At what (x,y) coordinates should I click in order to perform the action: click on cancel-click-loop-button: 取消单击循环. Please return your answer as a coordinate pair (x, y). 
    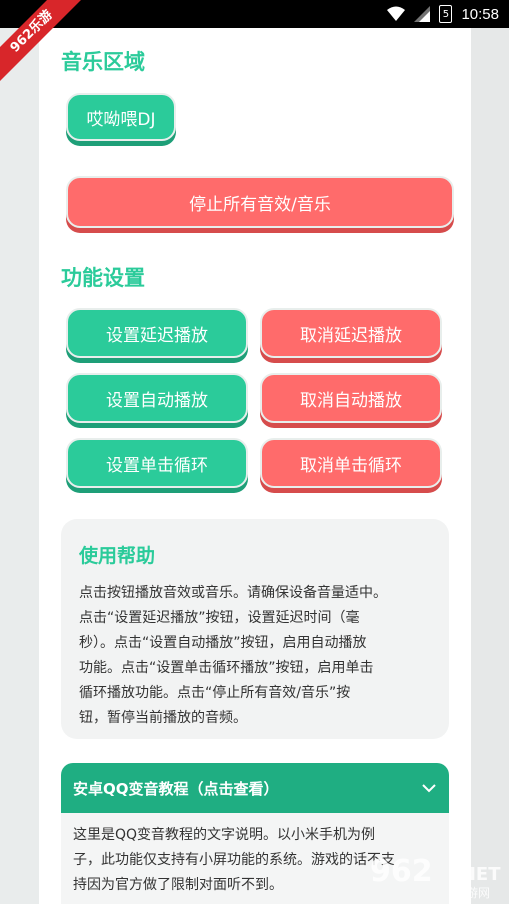
    Looking at the image, I should click on (351, 463).